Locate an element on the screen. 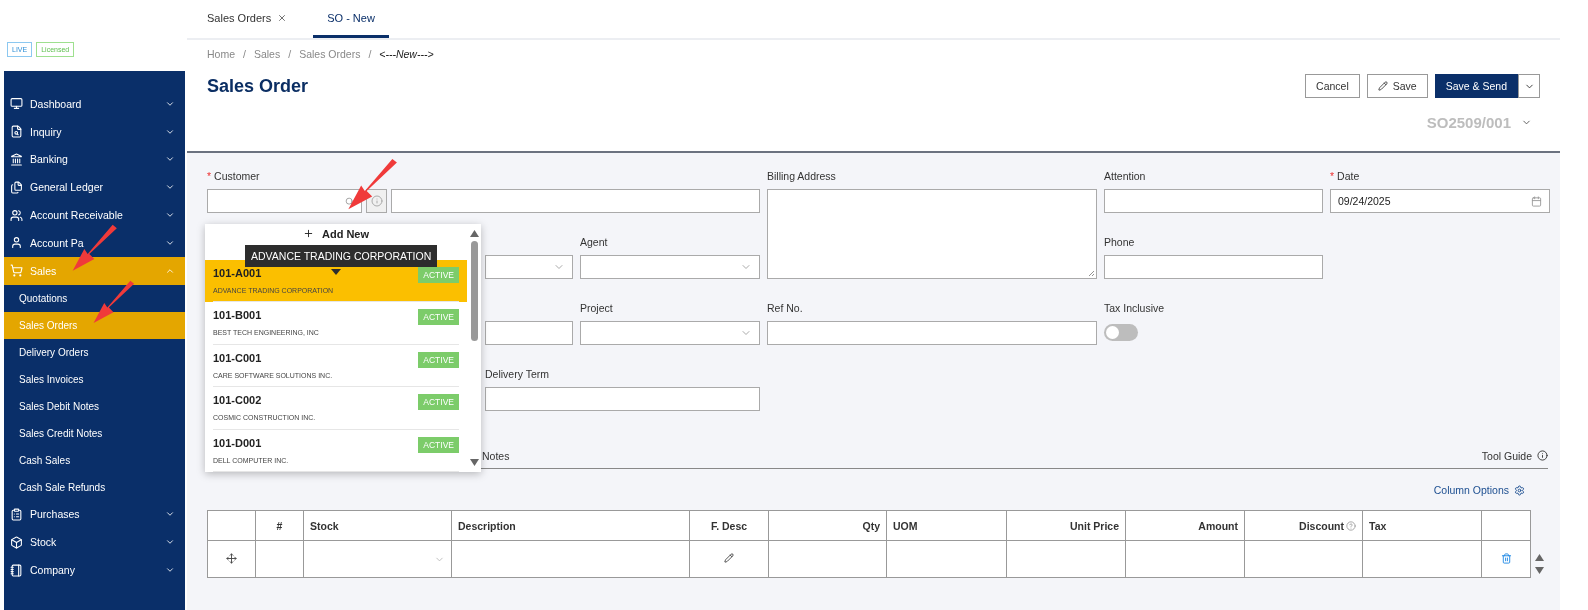  document-search-icon is located at coordinates (16, 132).